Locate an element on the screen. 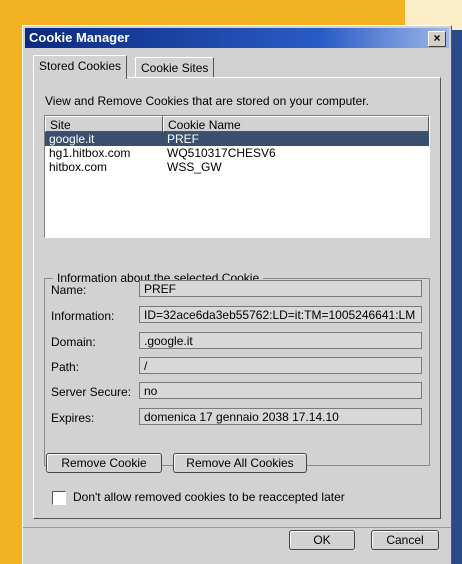 The width and height of the screenshot is (462, 564). window-title: Cookie Manager is located at coordinates (79, 37).